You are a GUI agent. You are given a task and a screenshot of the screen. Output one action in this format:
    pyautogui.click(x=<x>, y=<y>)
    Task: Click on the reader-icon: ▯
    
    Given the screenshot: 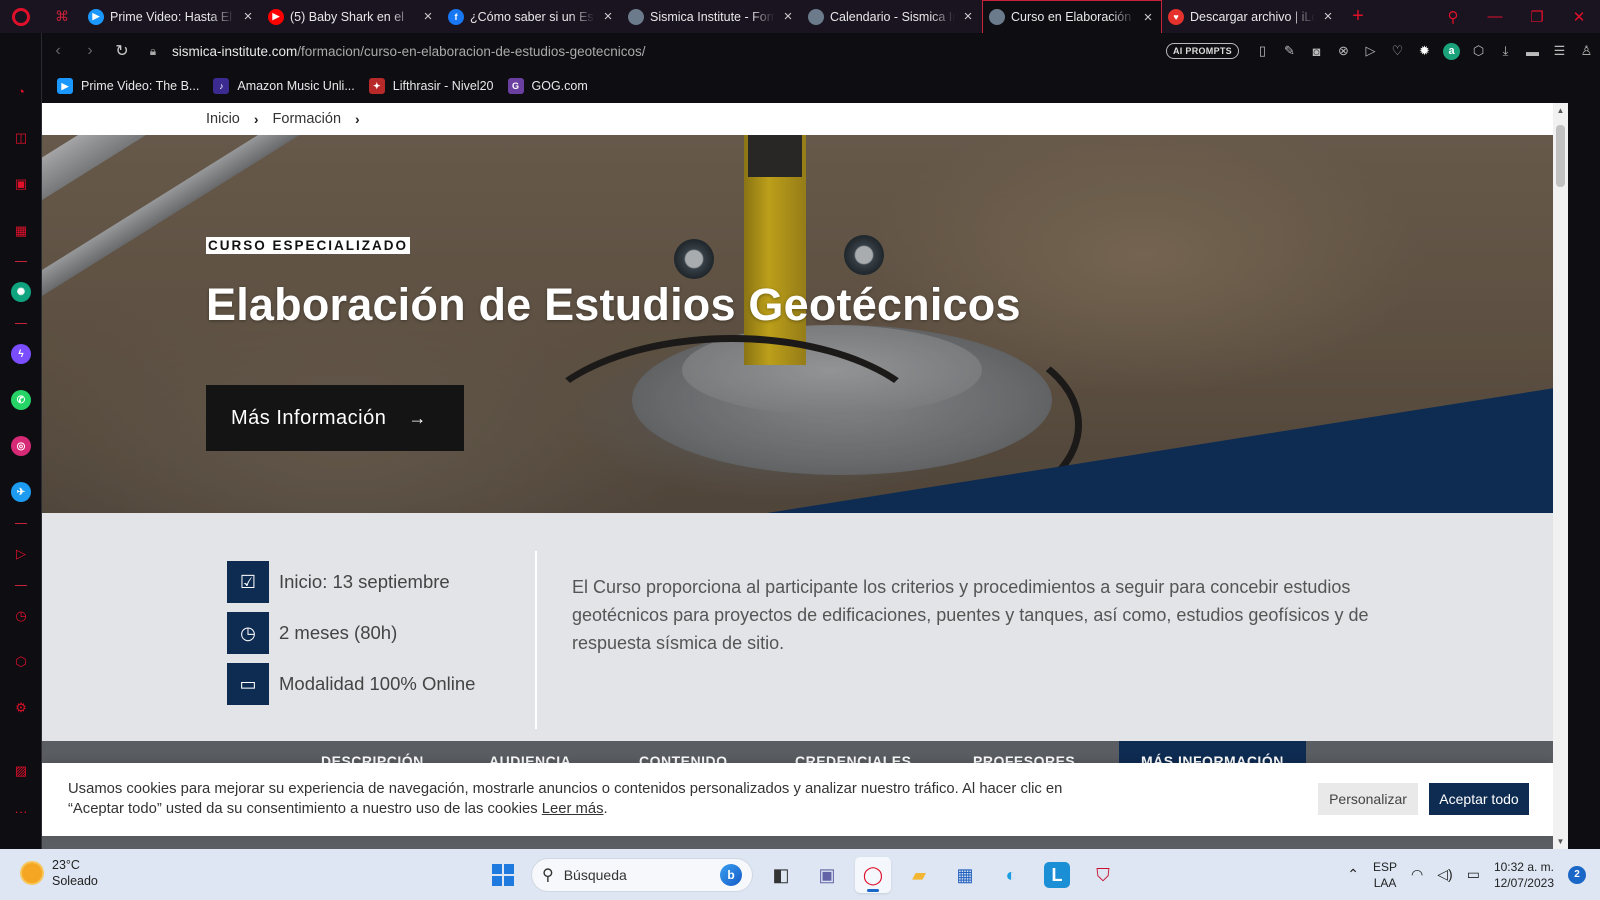 What is the action you would take?
    pyautogui.click(x=1262, y=51)
    